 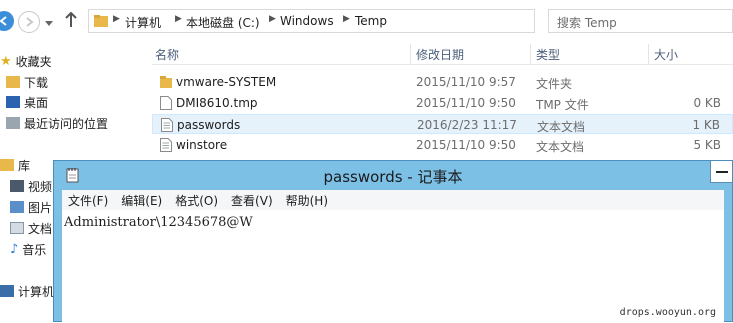 I want to click on column-header-name: 名称, so click(x=167, y=54).